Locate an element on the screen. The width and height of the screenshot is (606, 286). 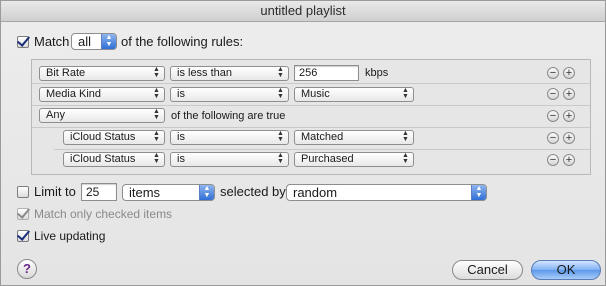
rule-4-operator-popup: is ▲ ▼ is located at coordinates (229, 137).